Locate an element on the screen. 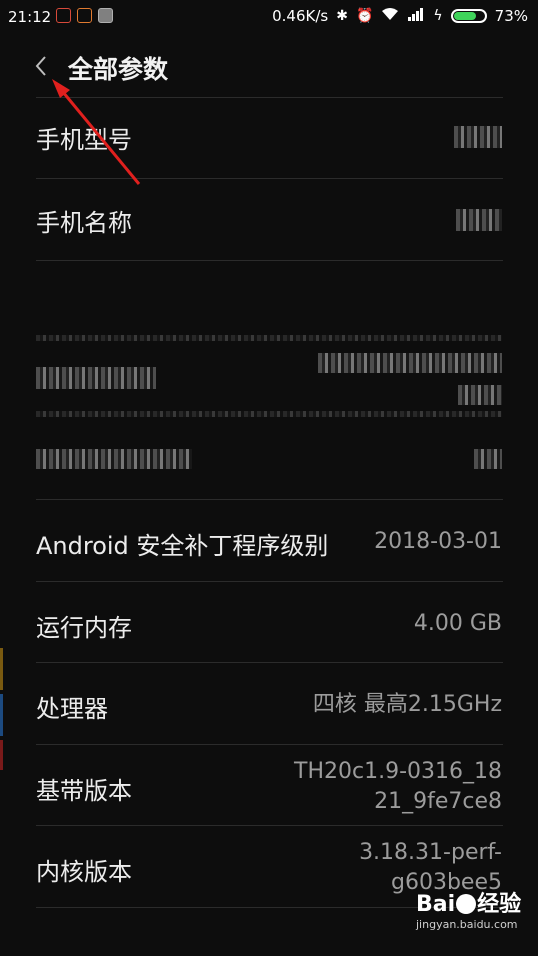 Image resolution: width=538 pixels, height=956 pixels. watermark-logo: Bai 经验 is located at coordinates (468, 902).